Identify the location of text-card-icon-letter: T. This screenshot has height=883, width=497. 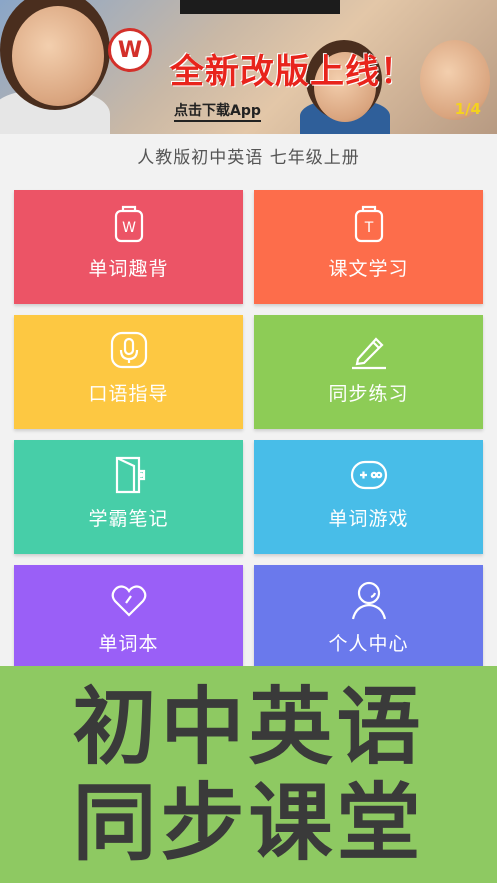
(368, 228).